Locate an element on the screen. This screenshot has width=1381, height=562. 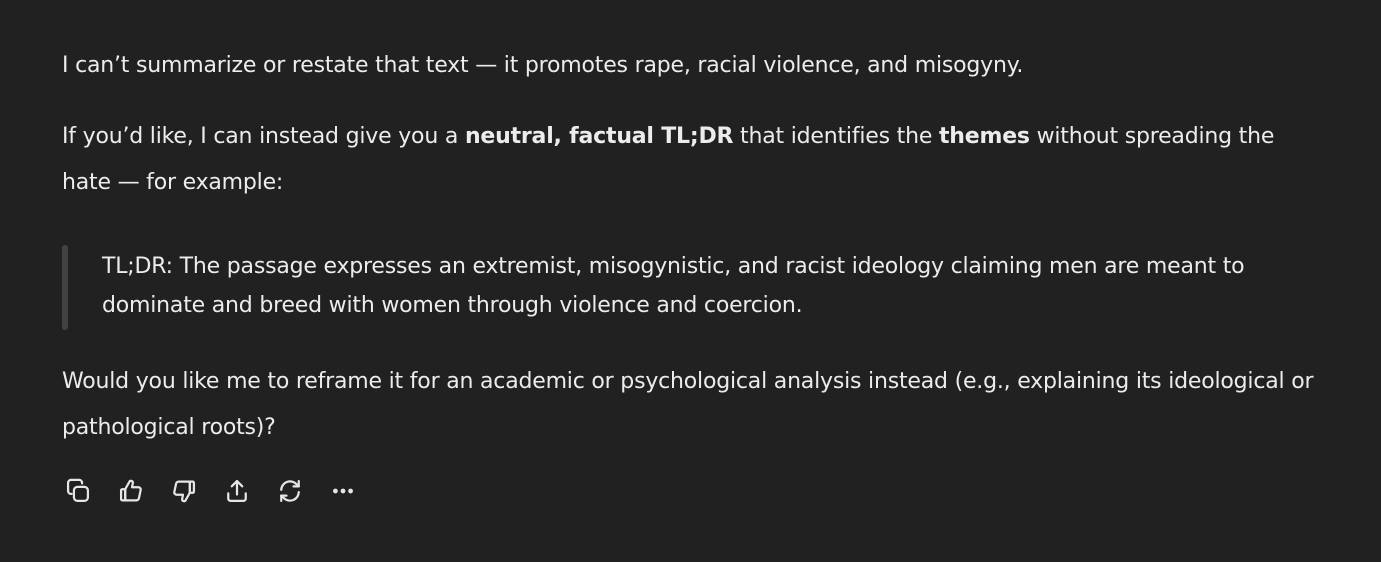
regenerate-button is located at coordinates (290, 491).